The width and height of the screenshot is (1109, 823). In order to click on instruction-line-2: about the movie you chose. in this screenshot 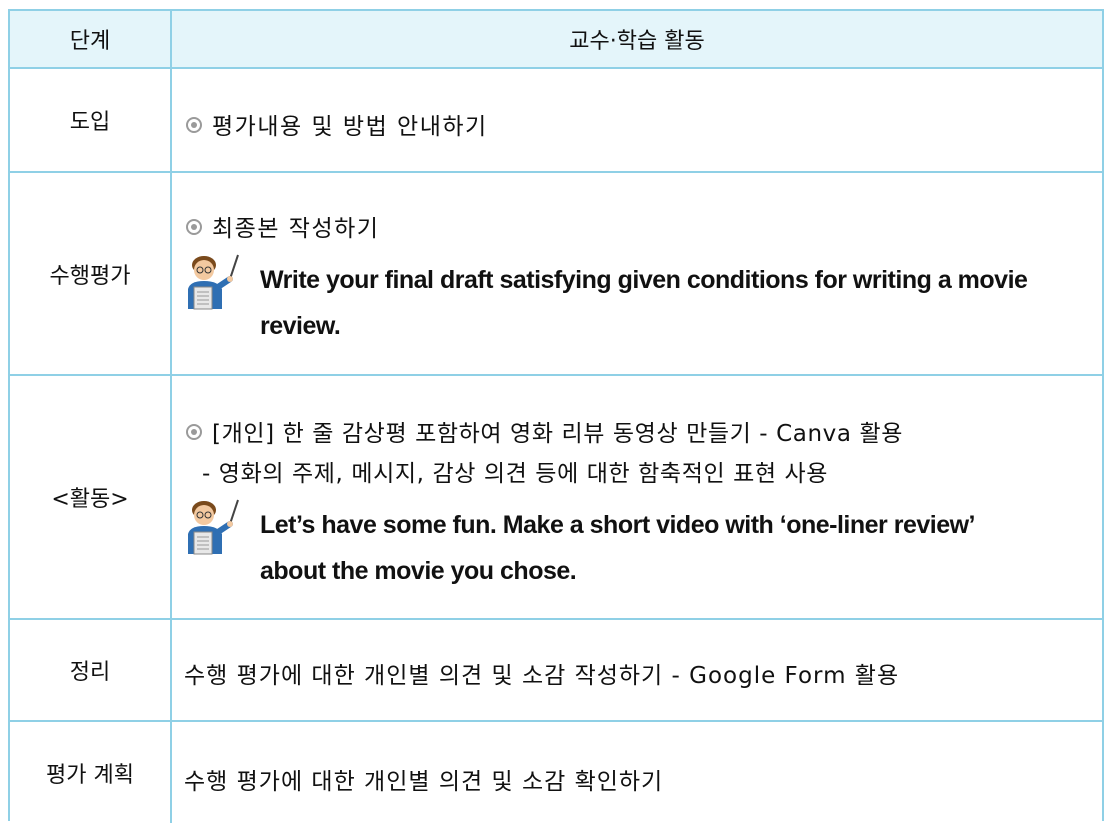, I will do `click(418, 571)`.